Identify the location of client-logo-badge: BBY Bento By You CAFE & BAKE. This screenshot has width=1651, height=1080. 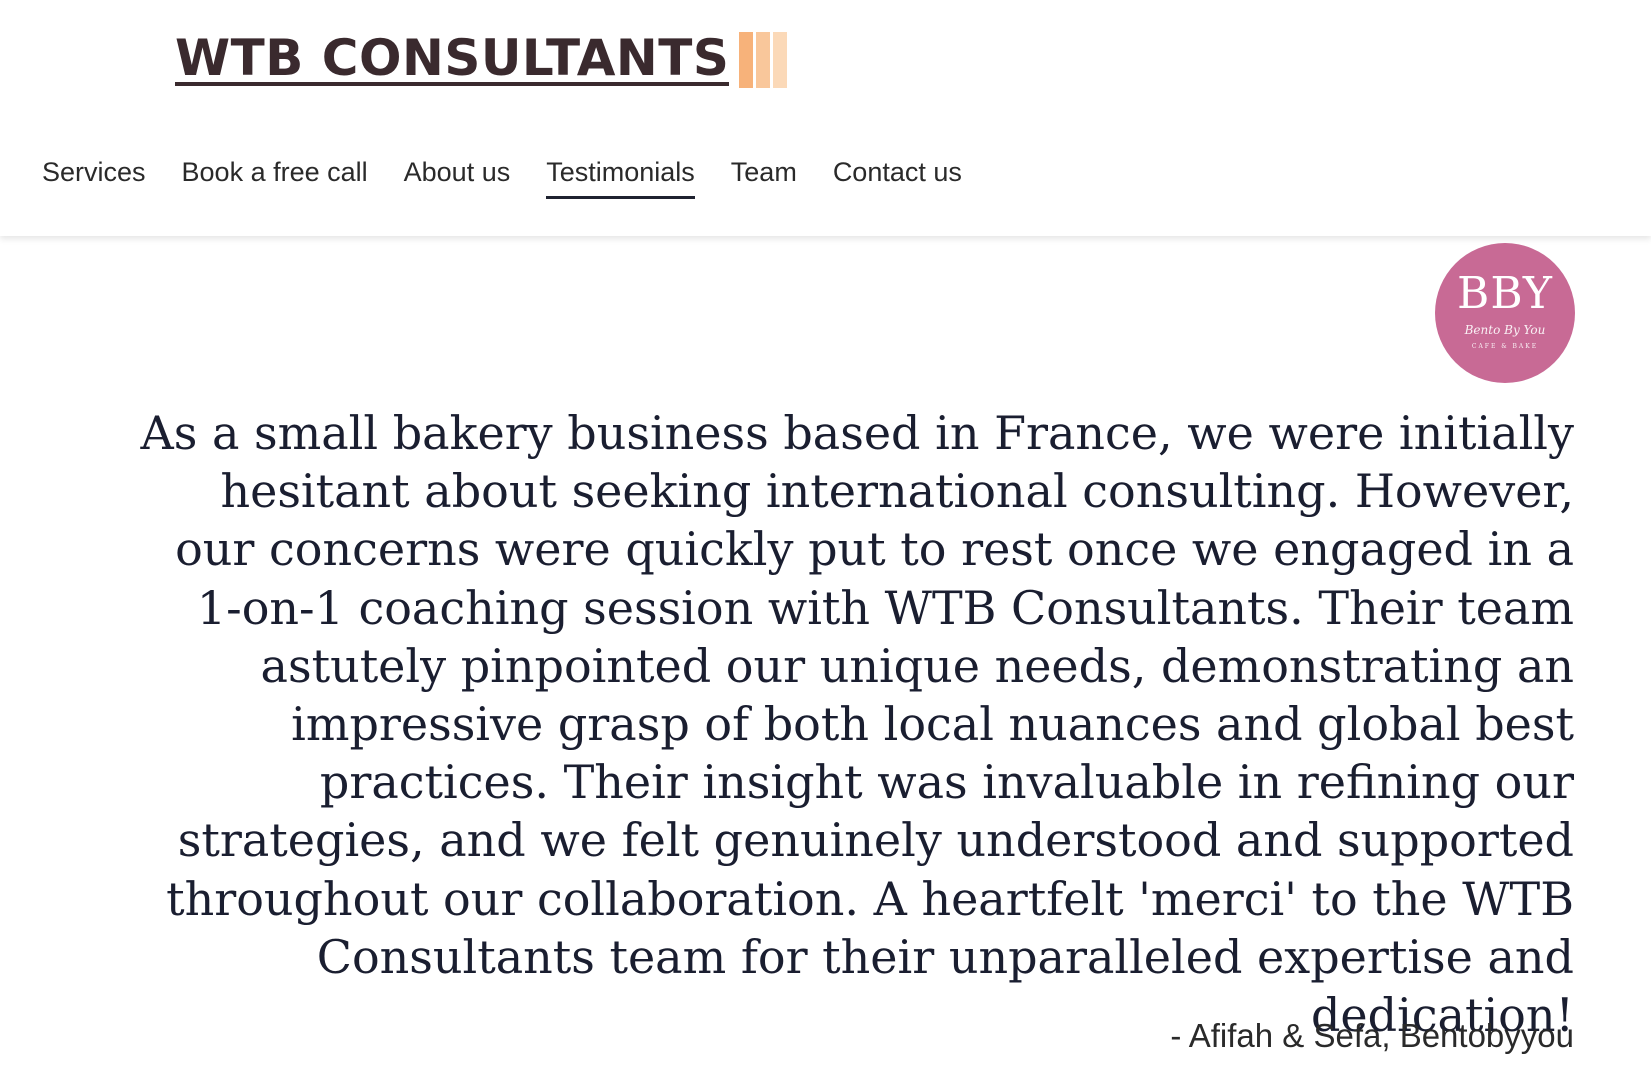
(1505, 313).